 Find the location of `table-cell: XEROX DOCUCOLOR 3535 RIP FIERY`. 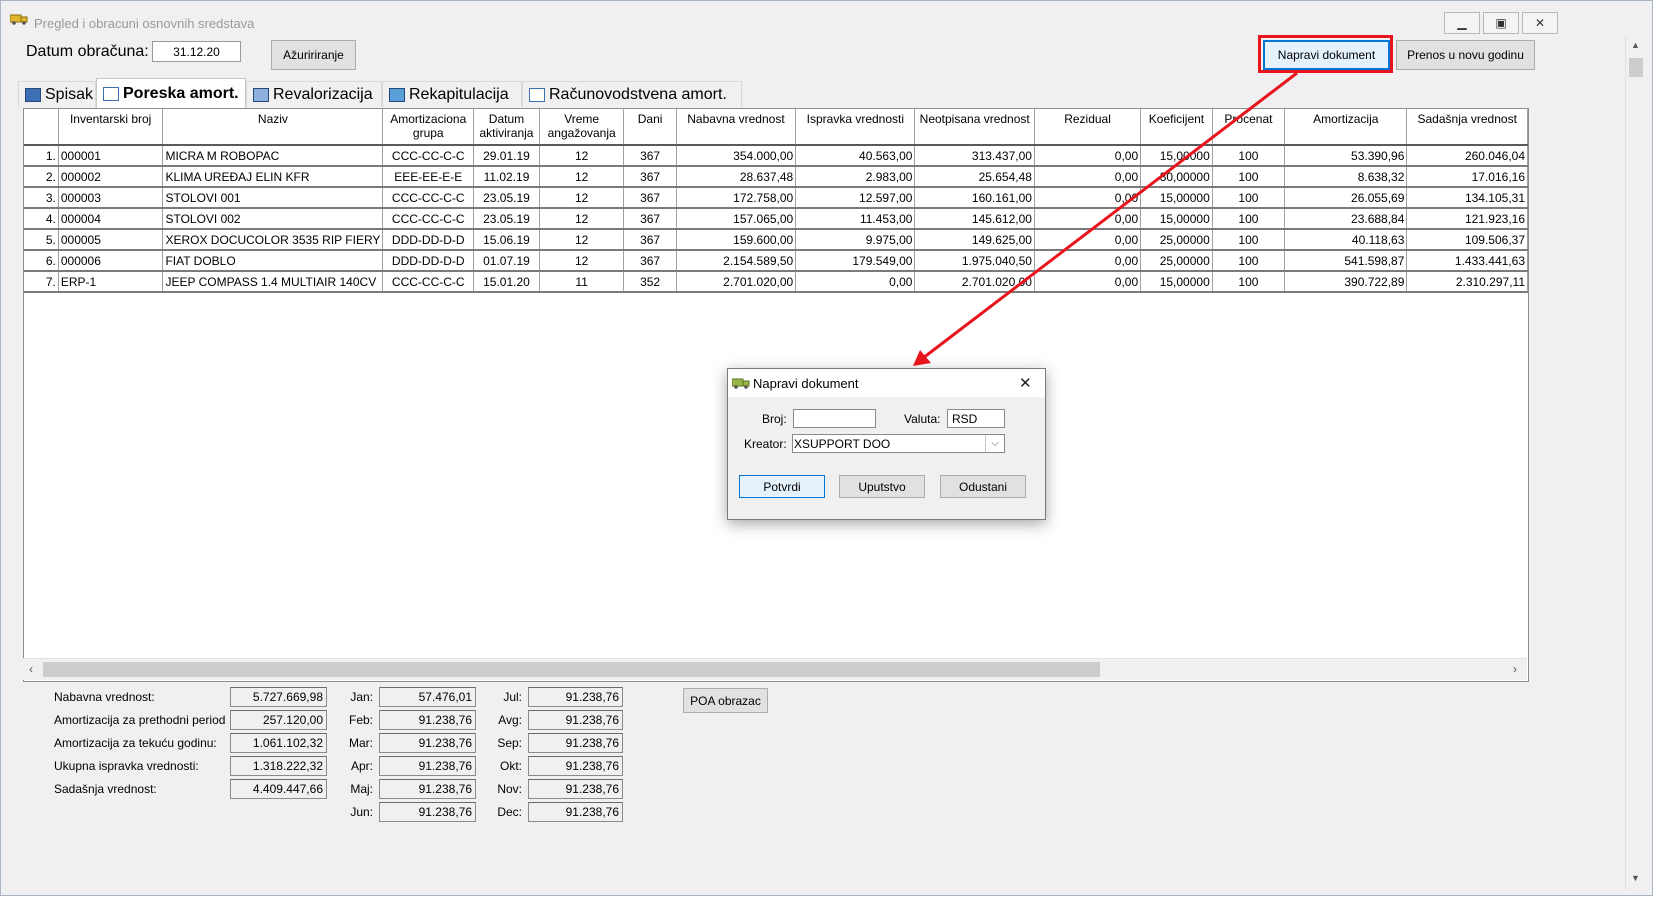

table-cell: XEROX DOCUCOLOR 3535 RIP FIERY is located at coordinates (273, 240).